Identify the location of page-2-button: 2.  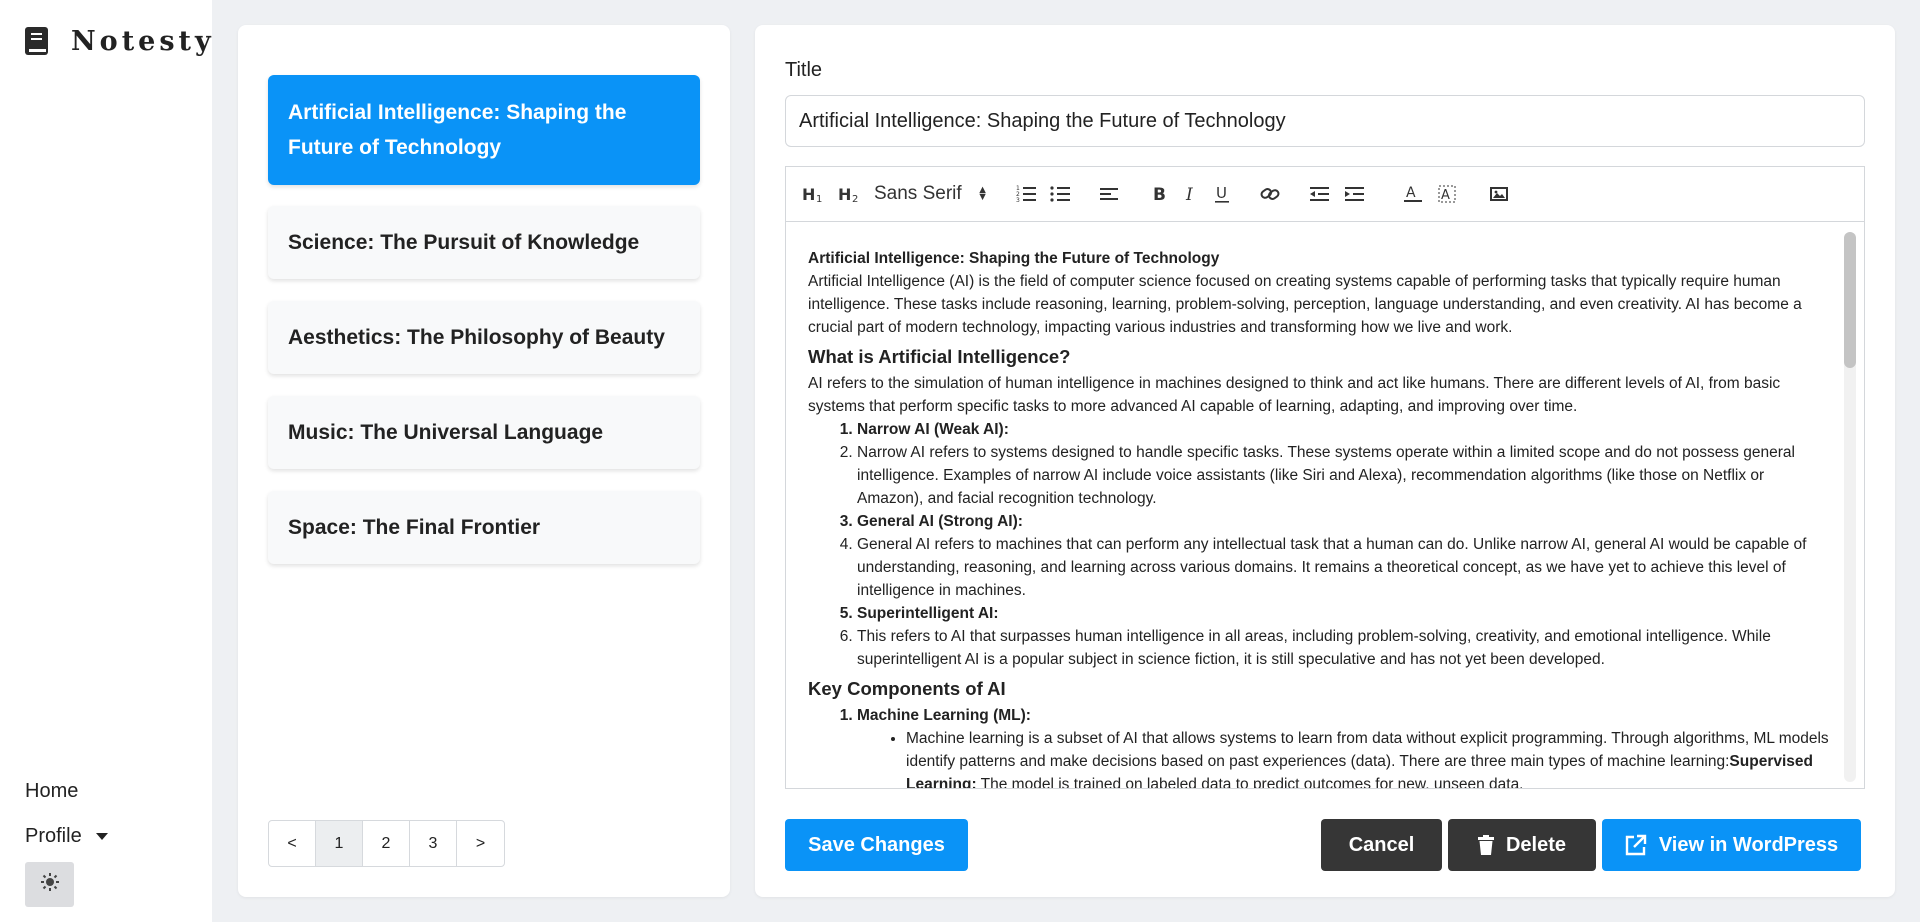
(386, 843).